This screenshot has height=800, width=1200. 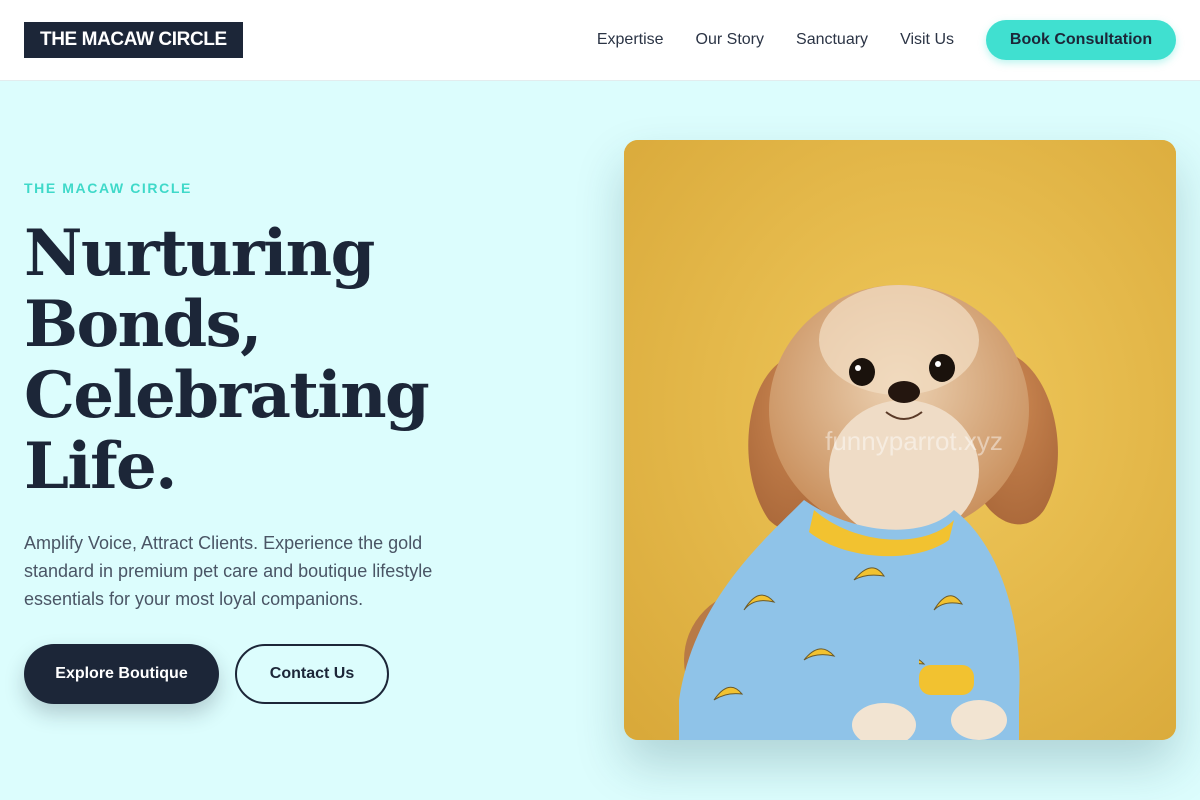 What do you see at coordinates (630, 40) in the screenshot?
I see `nav-link-expertise: Expertise` at bounding box center [630, 40].